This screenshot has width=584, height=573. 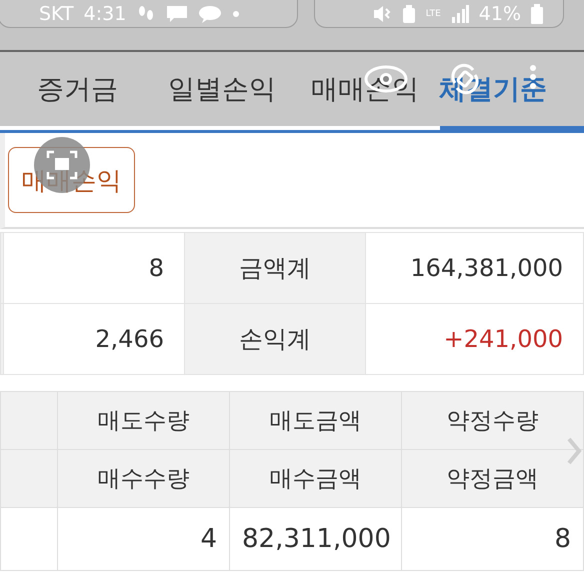 What do you see at coordinates (316, 479) in the screenshot?
I see `column-header: 매수금액` at bounding box center [316, 479].